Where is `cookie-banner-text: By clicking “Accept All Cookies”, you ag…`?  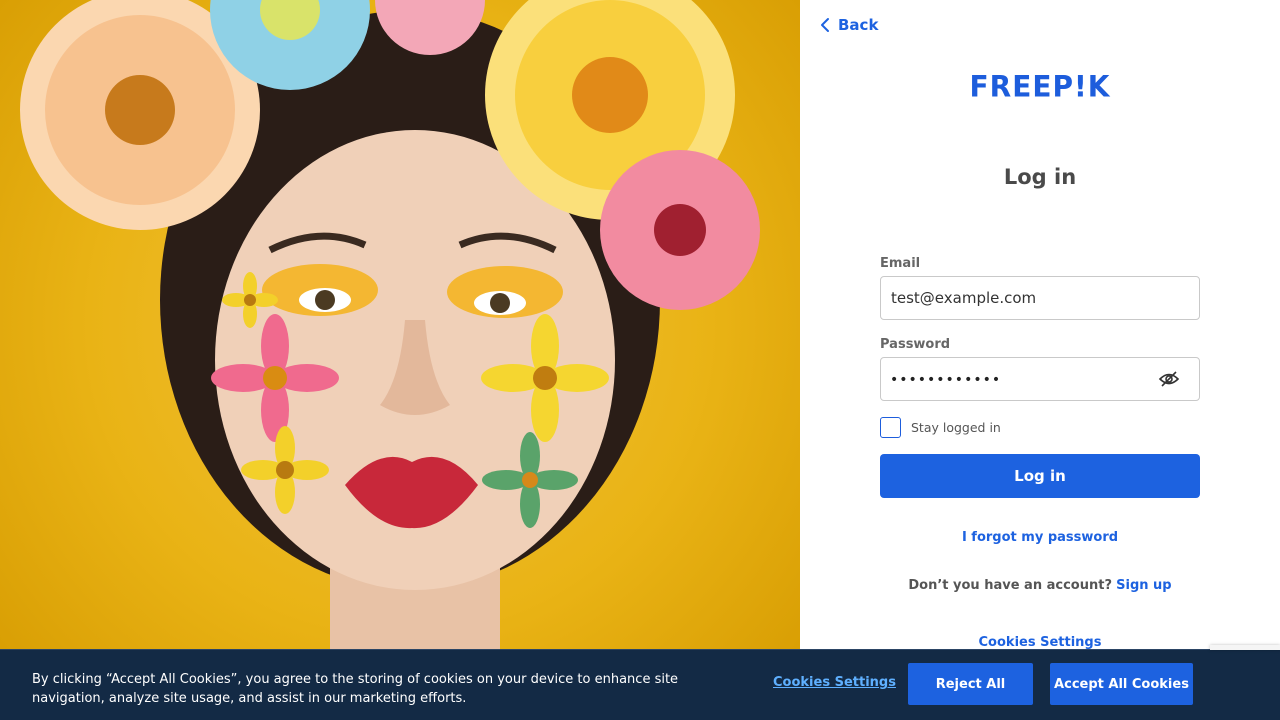 cookie-banner-text: By clicking “Accept All Cookies”, you ag… is located at coordinates (355, 689).